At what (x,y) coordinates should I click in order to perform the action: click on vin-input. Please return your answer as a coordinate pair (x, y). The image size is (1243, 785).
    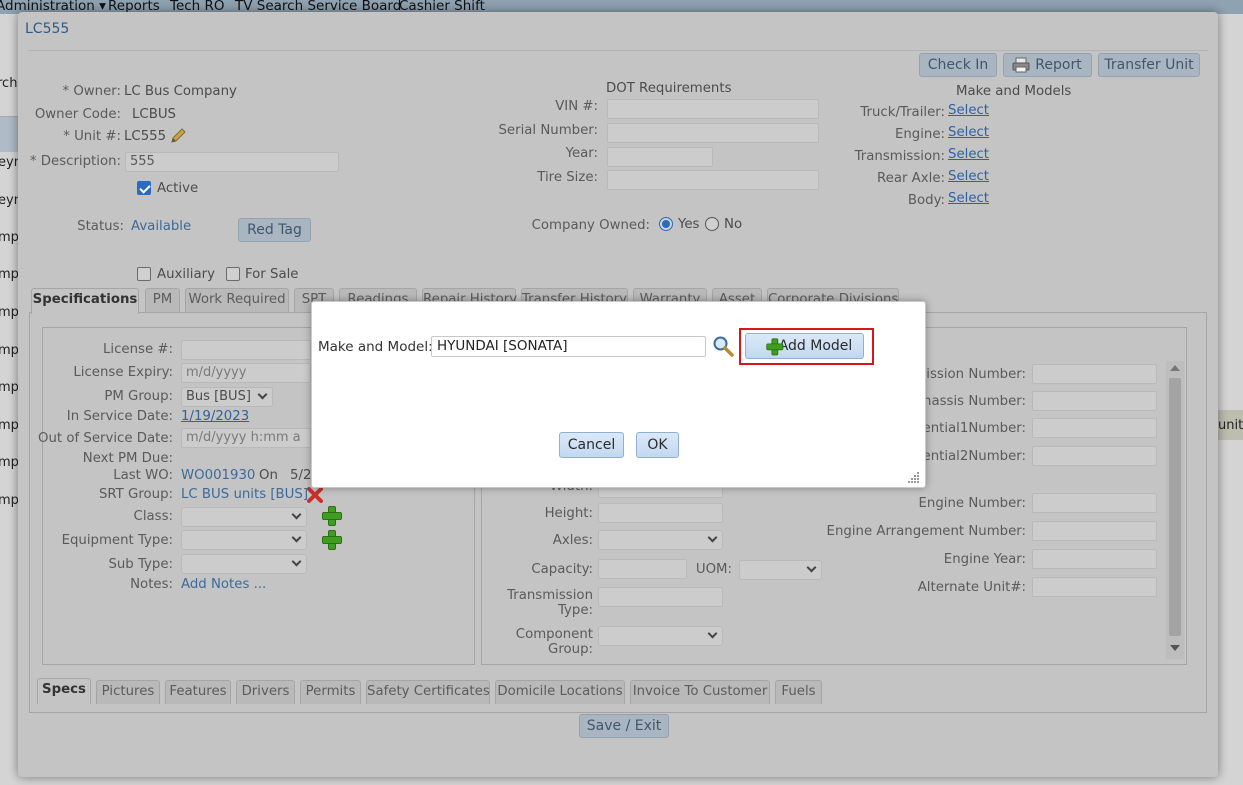
    Looking at the image, I should click on (713, 109).